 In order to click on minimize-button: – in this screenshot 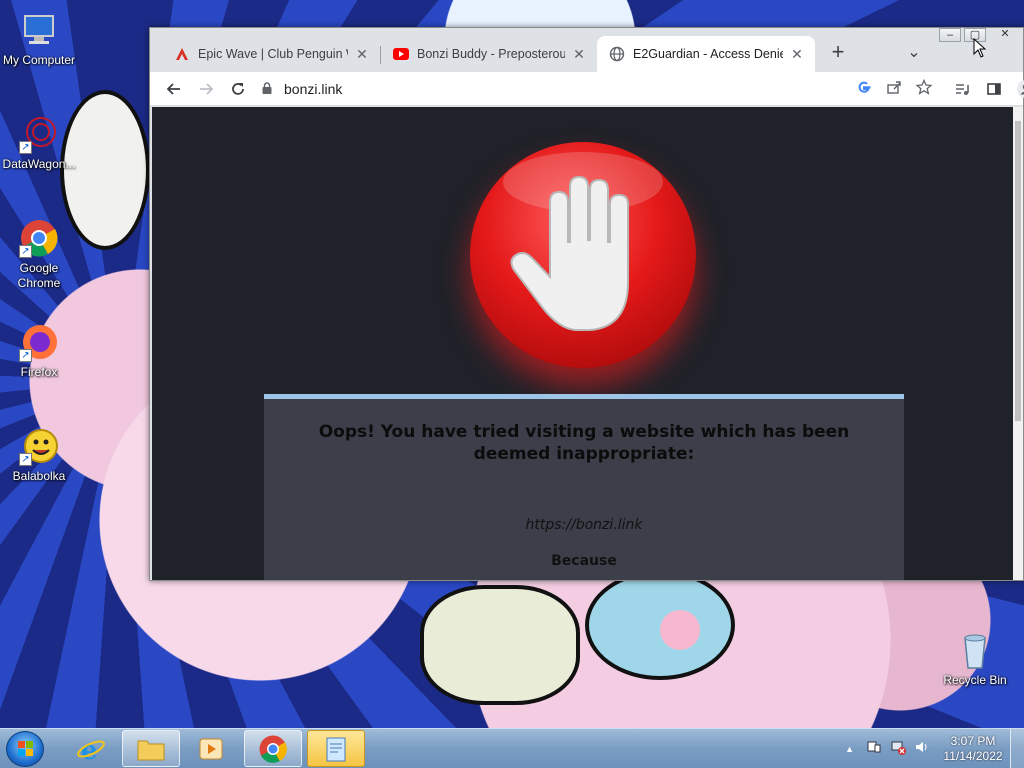, I will do `click(950, 35)`.